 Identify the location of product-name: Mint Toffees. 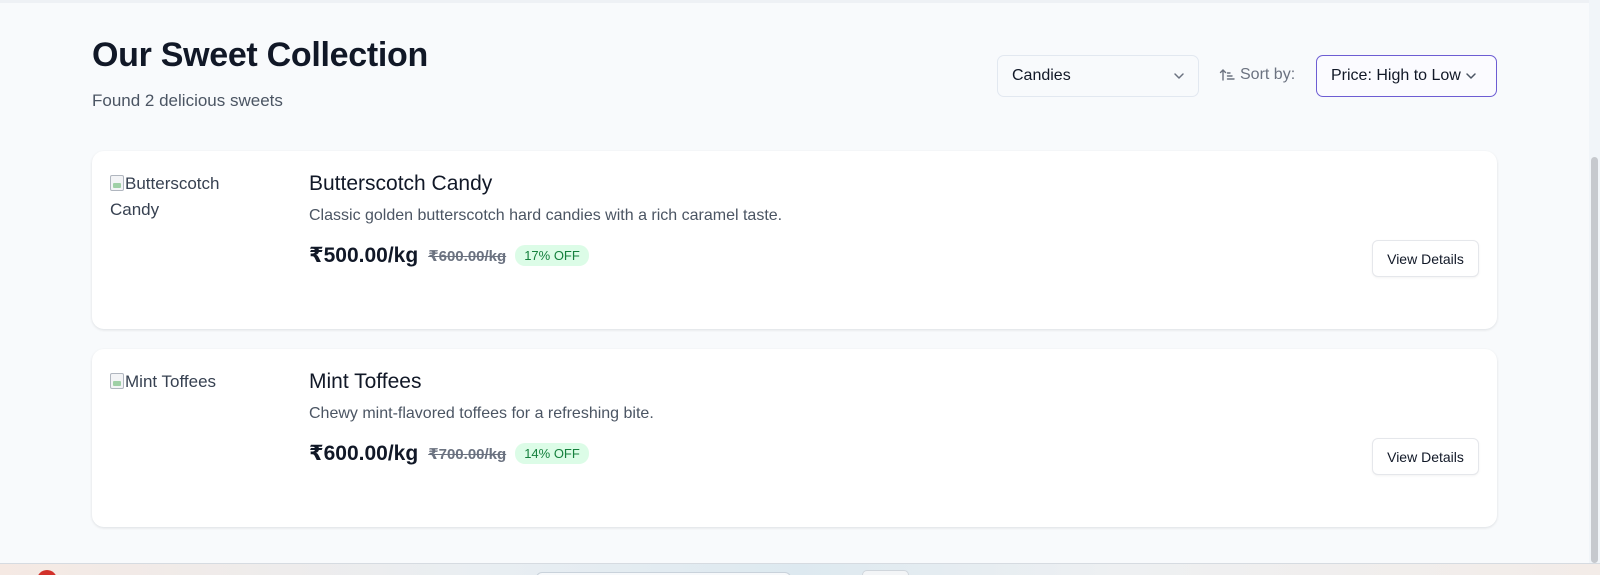
(365, 381).